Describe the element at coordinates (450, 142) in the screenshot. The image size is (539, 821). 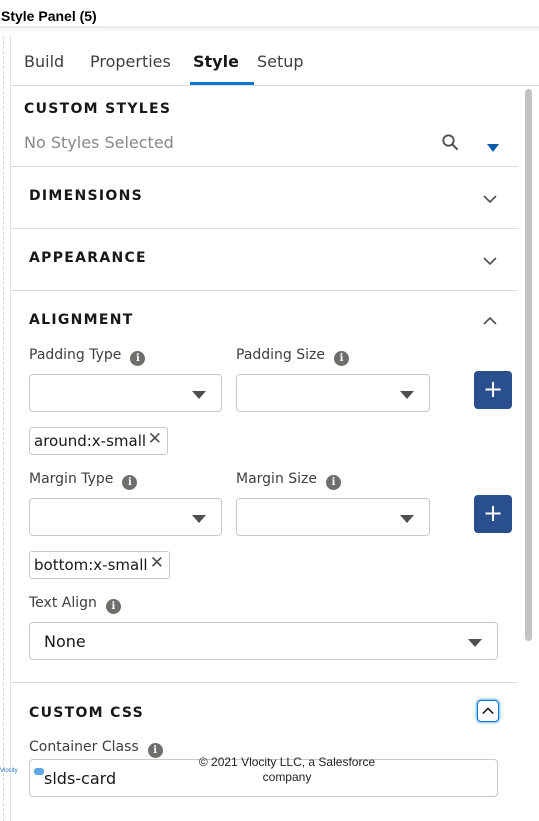
I see `search-icon` at that location.